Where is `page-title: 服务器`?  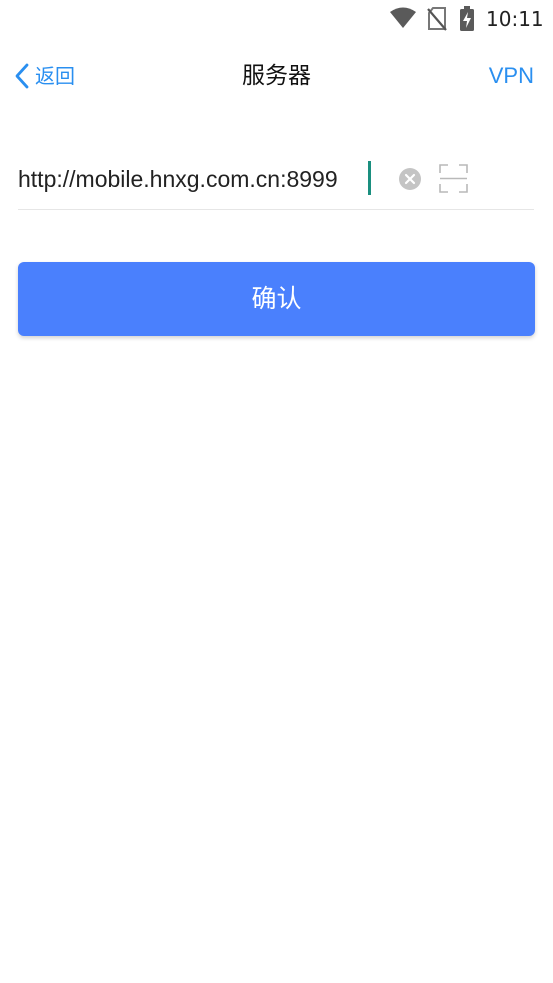
page-title: 服务器 is located at coordinates (276, 76).